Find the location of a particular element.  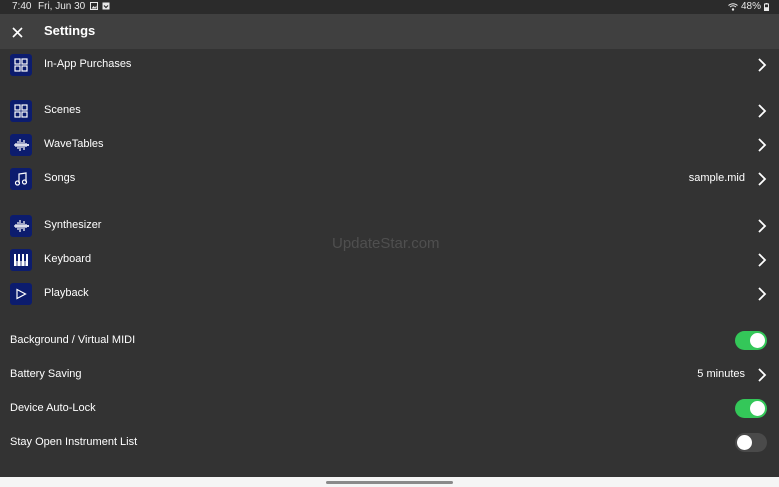

row-wavetables: WaveTables is located at coordinates (389, 145).